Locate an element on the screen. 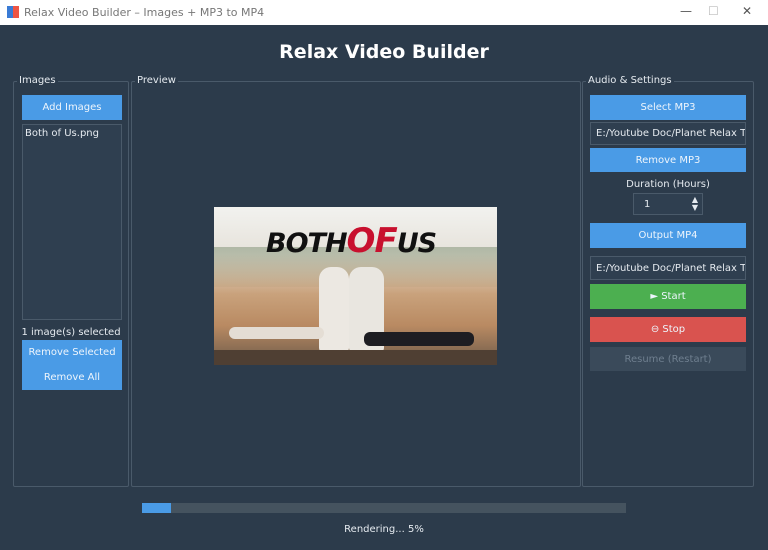 The width and height of the screenshot is (768, 550). spin-arrows-icon: ▲ ▼ is located at coordinates (695, 204).